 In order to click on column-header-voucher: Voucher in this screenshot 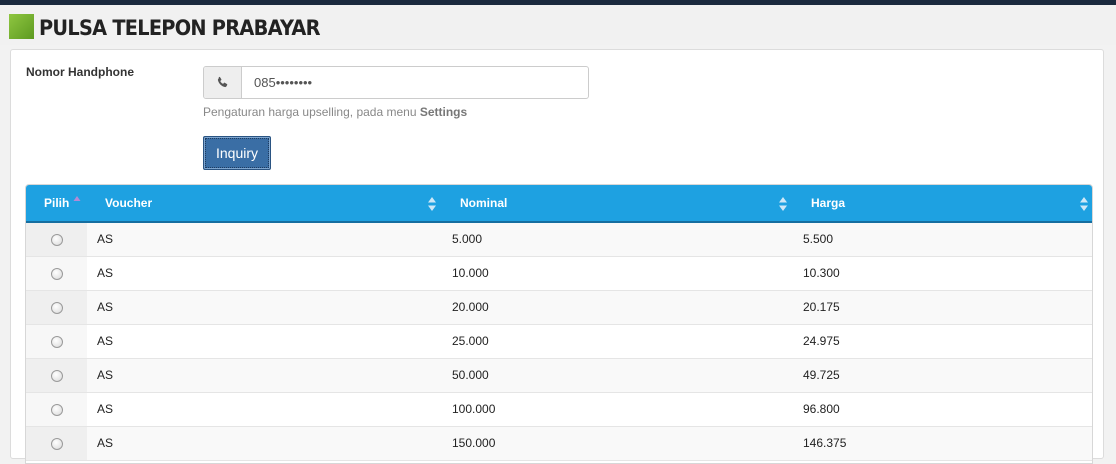, I will do `click(264, 204)`.